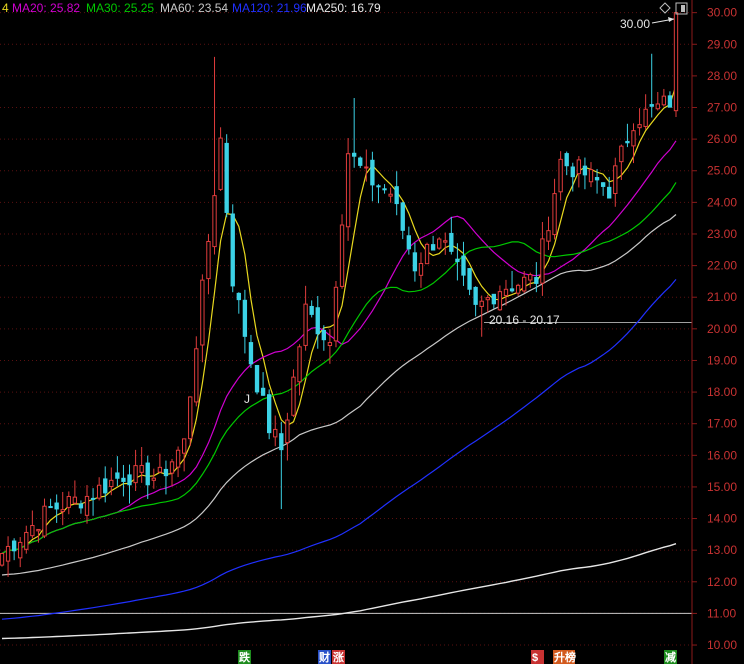 The height and width of the screenshot is (664, 744). I want to click on event-badge-label: 升榜, so click(565, 657).